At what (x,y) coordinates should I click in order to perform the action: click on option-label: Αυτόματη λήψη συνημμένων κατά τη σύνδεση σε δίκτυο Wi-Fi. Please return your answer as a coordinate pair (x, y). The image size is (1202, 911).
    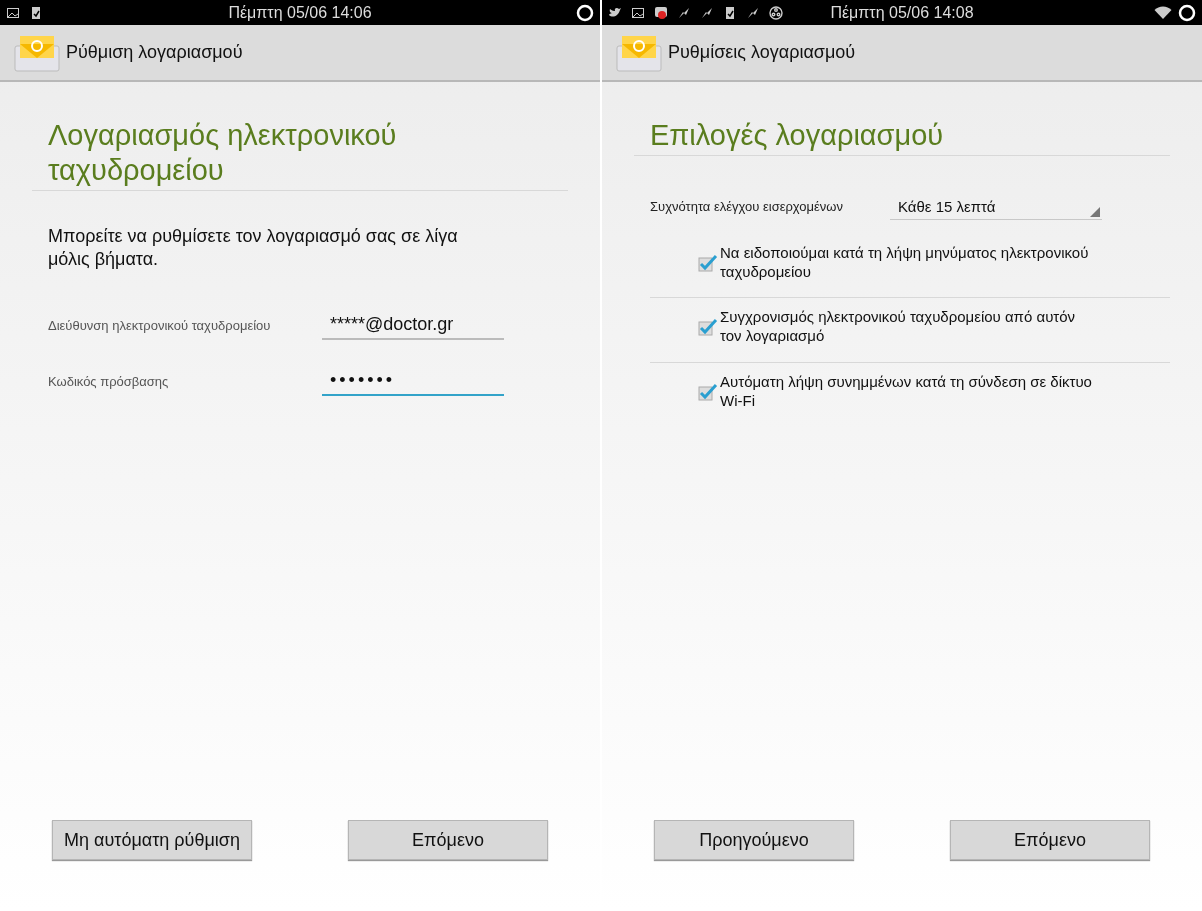
    Looking at the image, I should click on (906, 391).